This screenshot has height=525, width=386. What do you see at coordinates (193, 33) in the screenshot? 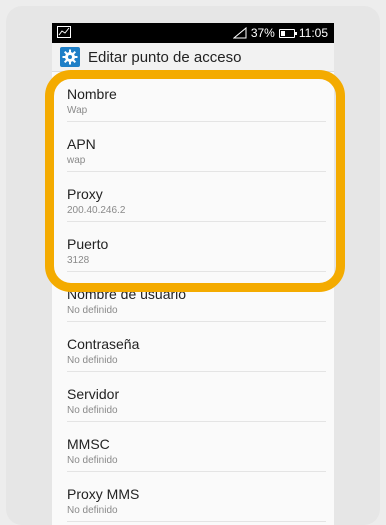
I see `status-bar: 37% 11:05` at bounding box center [193, 33].